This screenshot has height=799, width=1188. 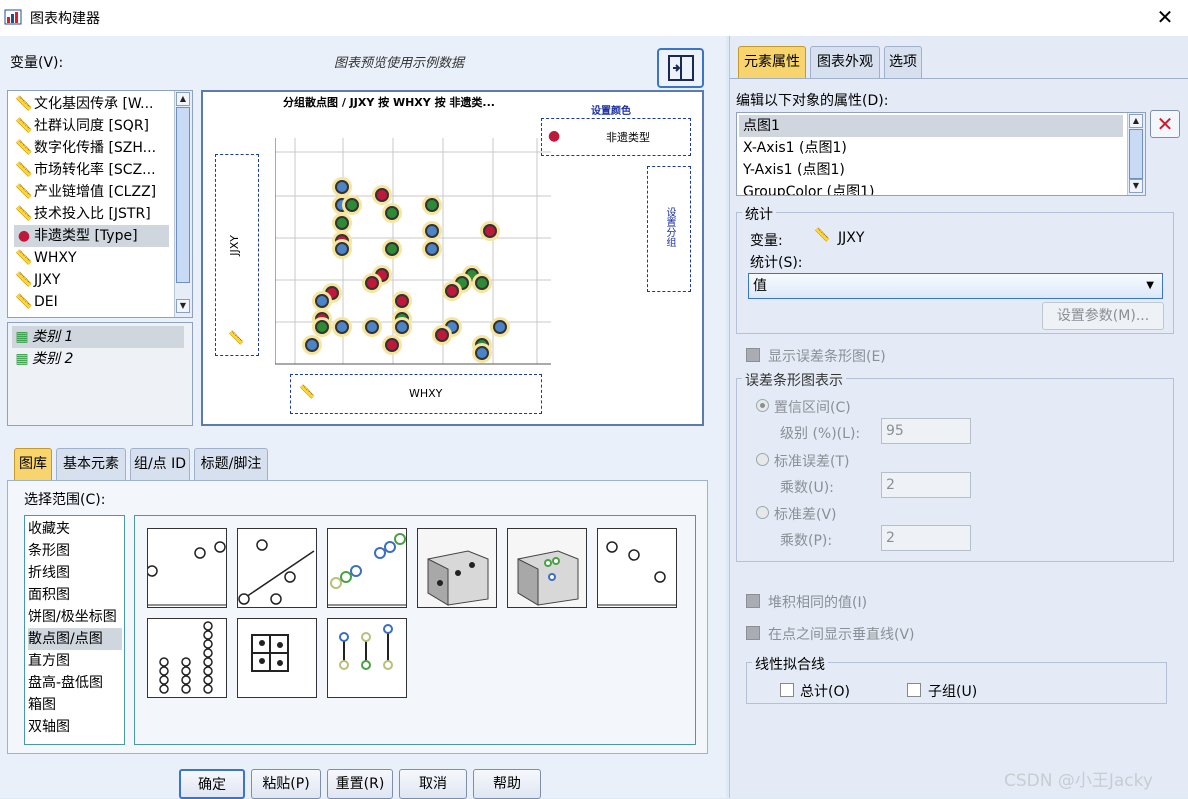 I want to click on variable-item: 📏技术投入比 [JSTR], so click(x=82, y=214).